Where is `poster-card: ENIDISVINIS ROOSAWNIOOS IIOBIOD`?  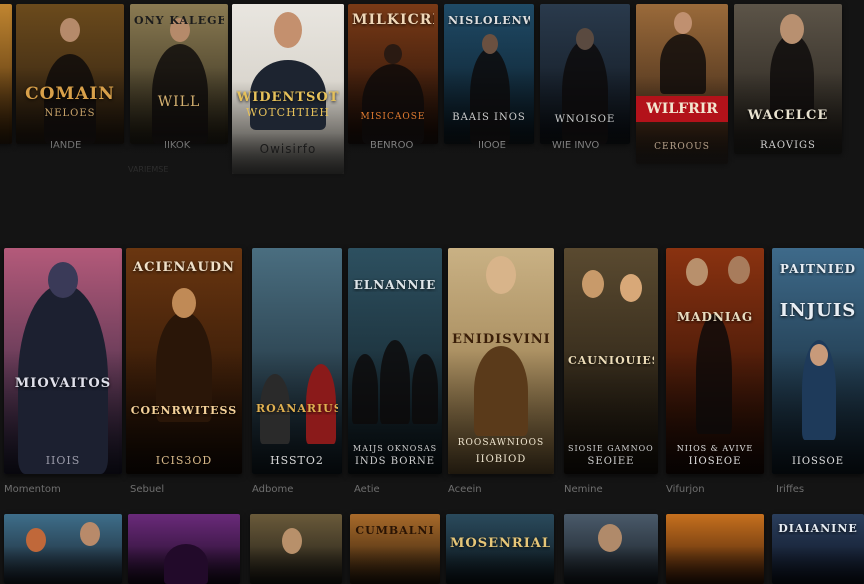 poster-card: ENIDISVINIS ROOSAWNIOOS IIOBIOD is located at coordinates (501, 361).